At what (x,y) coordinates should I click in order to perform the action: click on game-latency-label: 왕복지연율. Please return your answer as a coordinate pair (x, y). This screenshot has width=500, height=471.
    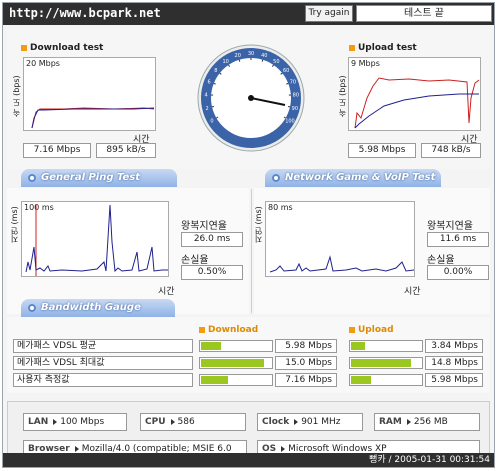
    Looking at the image, I should click on (450, 226).